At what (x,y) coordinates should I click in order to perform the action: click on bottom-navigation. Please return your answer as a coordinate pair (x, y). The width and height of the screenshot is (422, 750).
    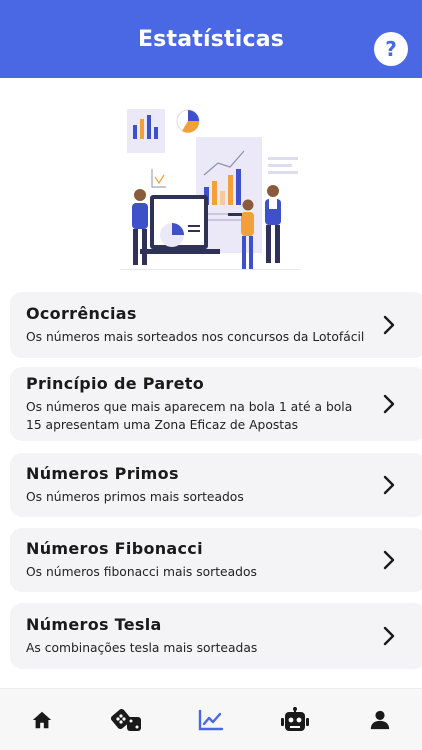
    Looking at the image, I should click on (211, 719).